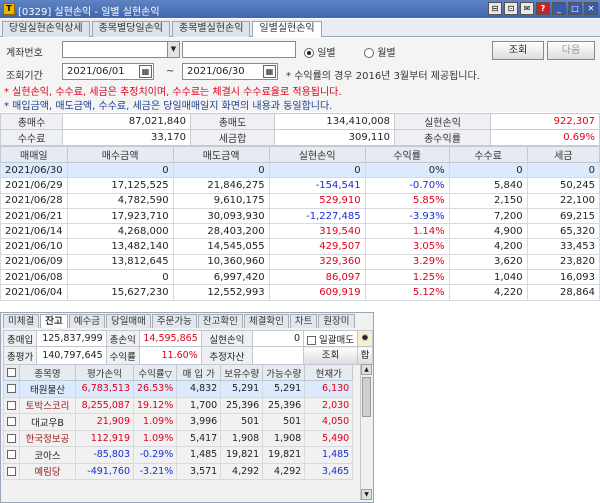 The width and height of the screenshot is (600, 503). Describe the element at coordinates (227, 355) in the screenshot. I see `estimated-asset-label: 추정자산` at that location.